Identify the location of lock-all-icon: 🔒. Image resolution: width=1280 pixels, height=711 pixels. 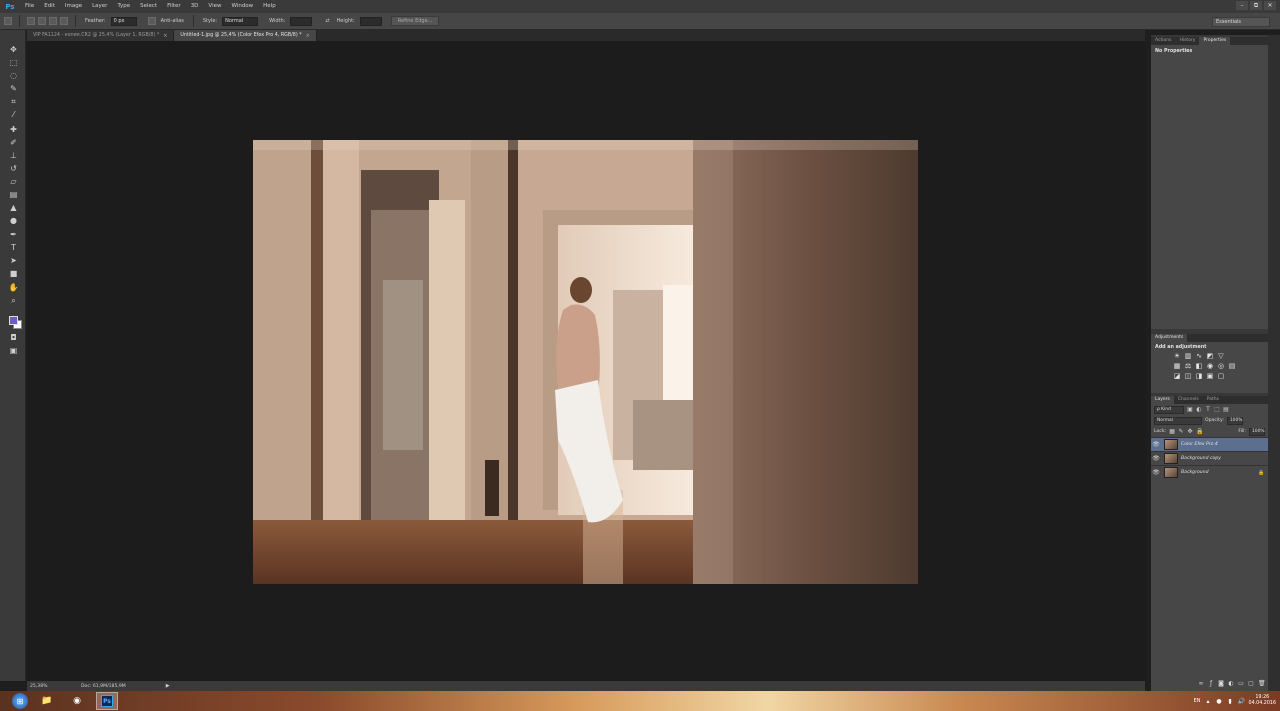
(1199, 431).